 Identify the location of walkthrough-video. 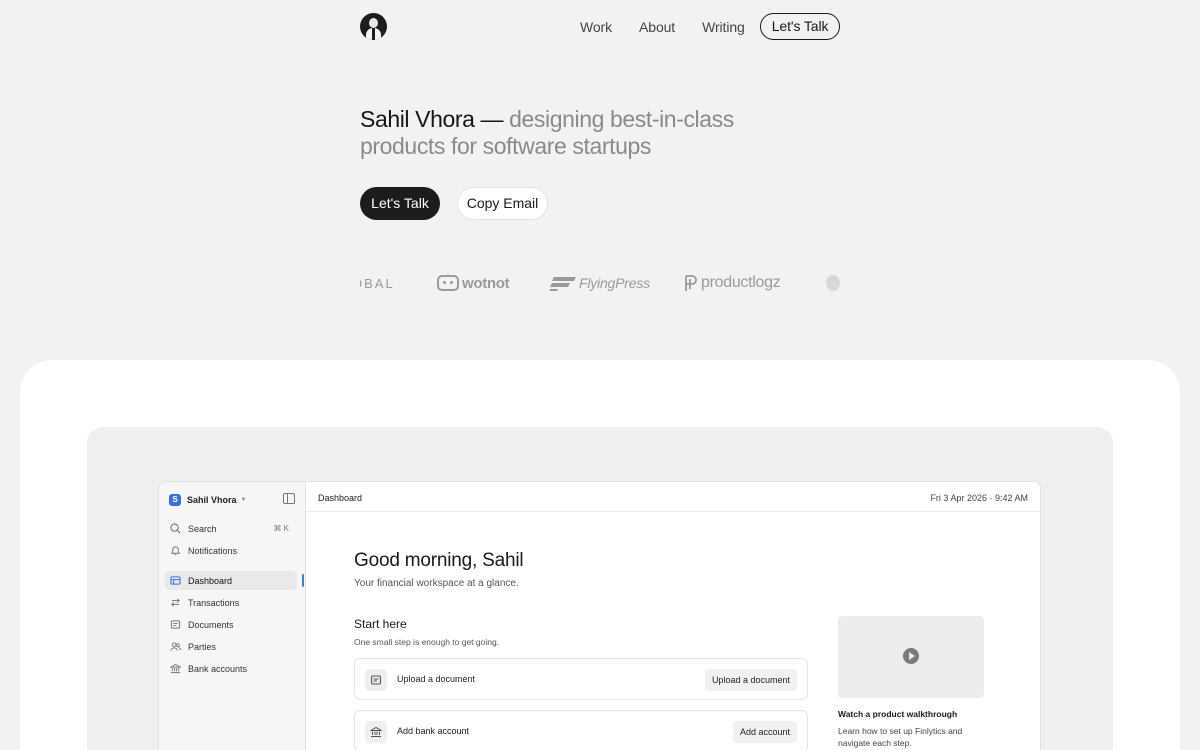
(911, 657).